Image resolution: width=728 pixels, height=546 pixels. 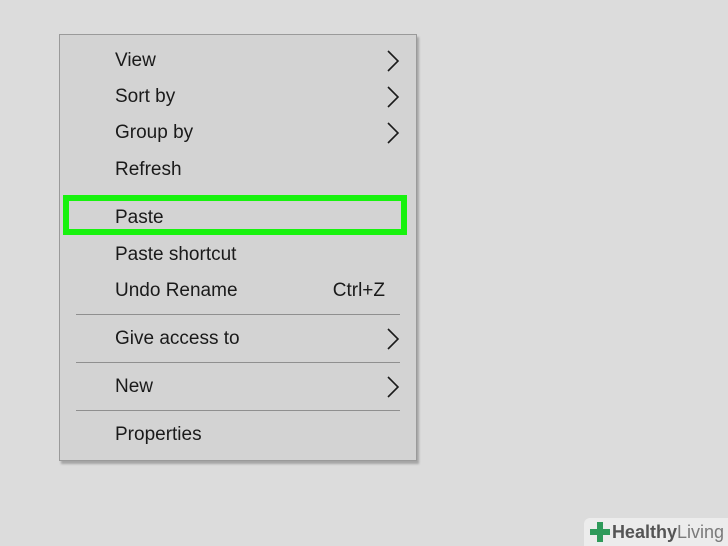 I want to click on menu-item-label: Group by, so click(x=154, y=132).